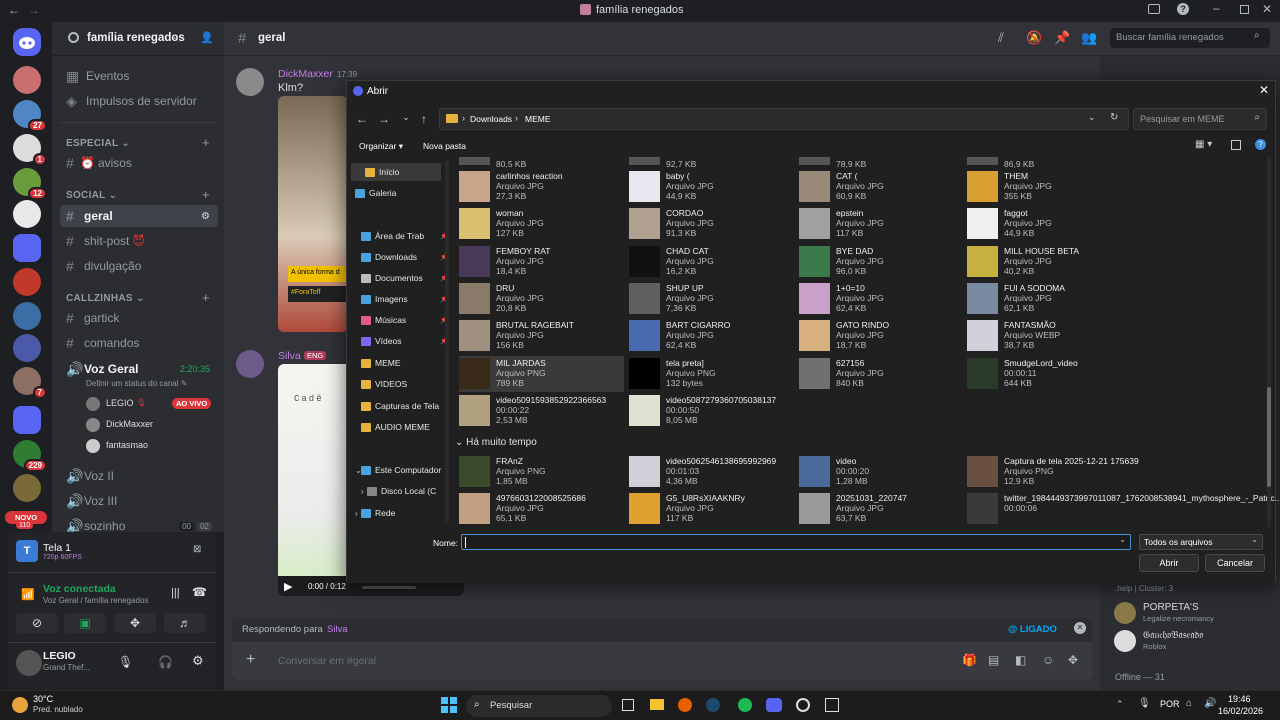  I want to click on file-item: GATO RINDO Arquivo JPG 18,7 KB, so click(881, 336).